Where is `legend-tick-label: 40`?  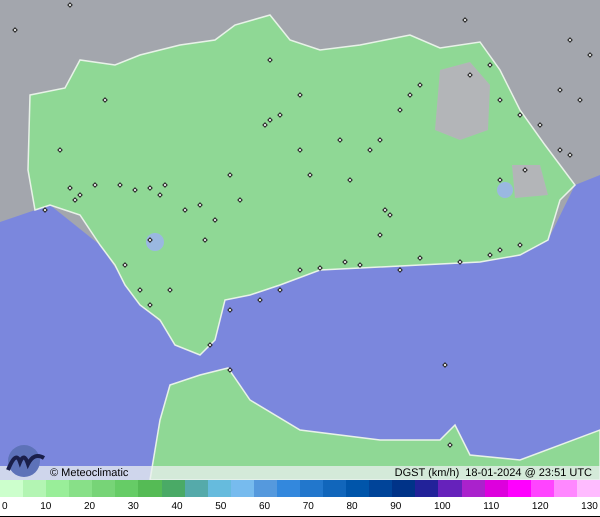
legend-tick-label: 40 is located at coordinates (177, 507).